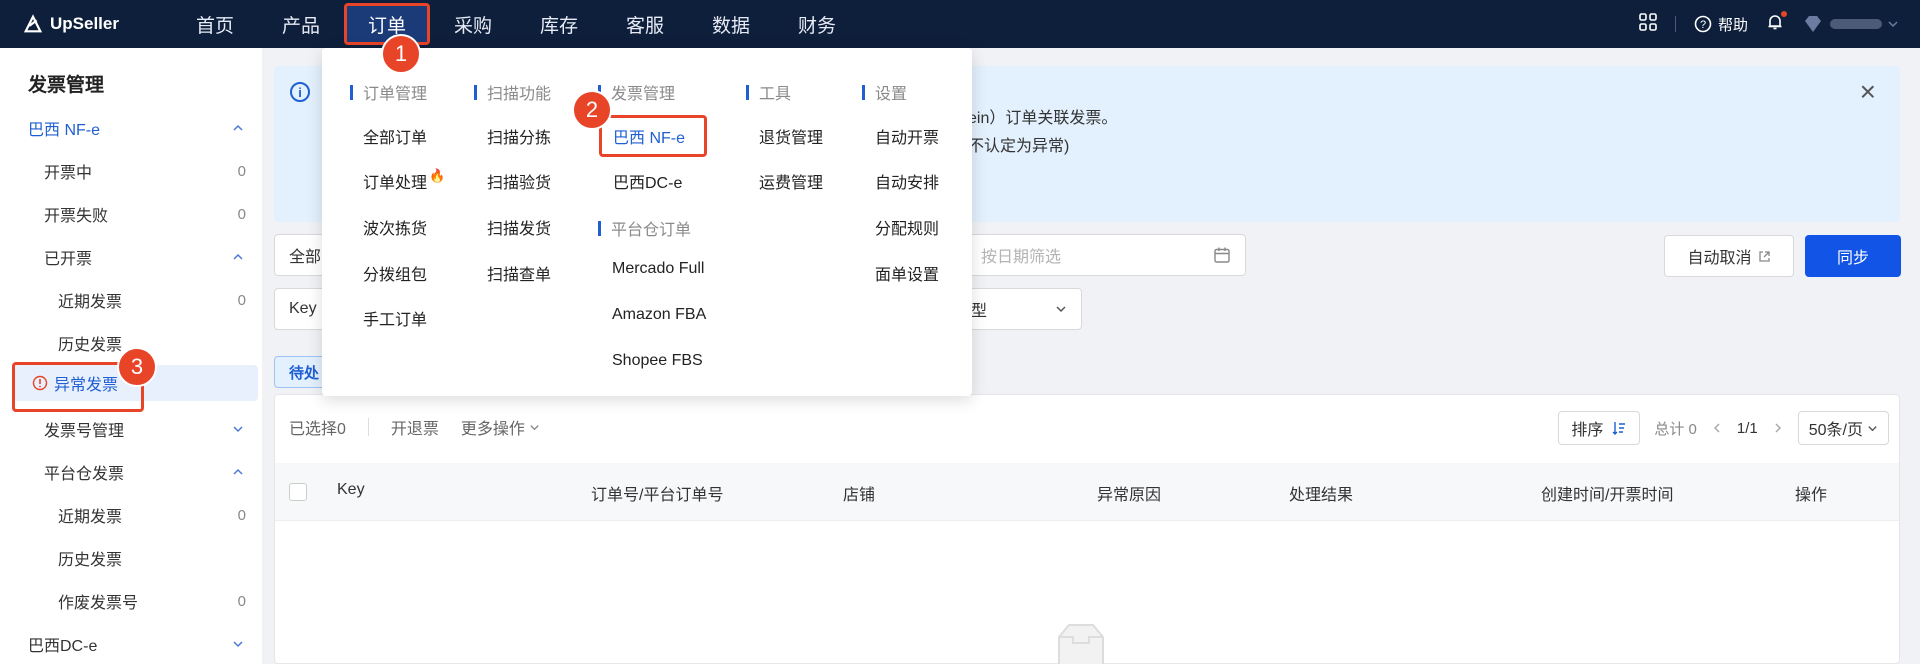  I want to click on main-nav: 首页 产品 订单 采购 库存 客服 数据 财务, so click(516, 24).